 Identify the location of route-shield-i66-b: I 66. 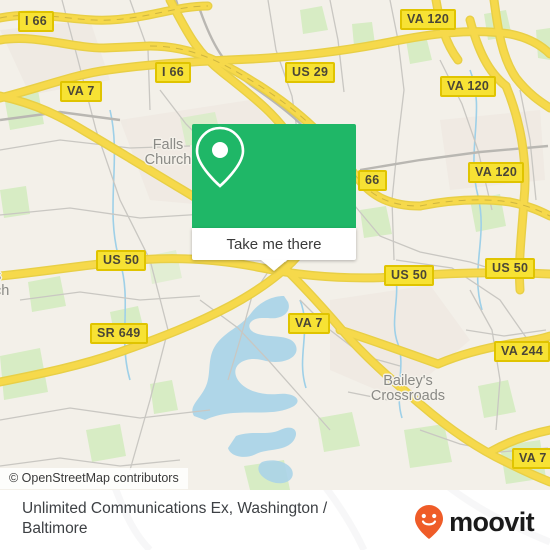
(173, 72).